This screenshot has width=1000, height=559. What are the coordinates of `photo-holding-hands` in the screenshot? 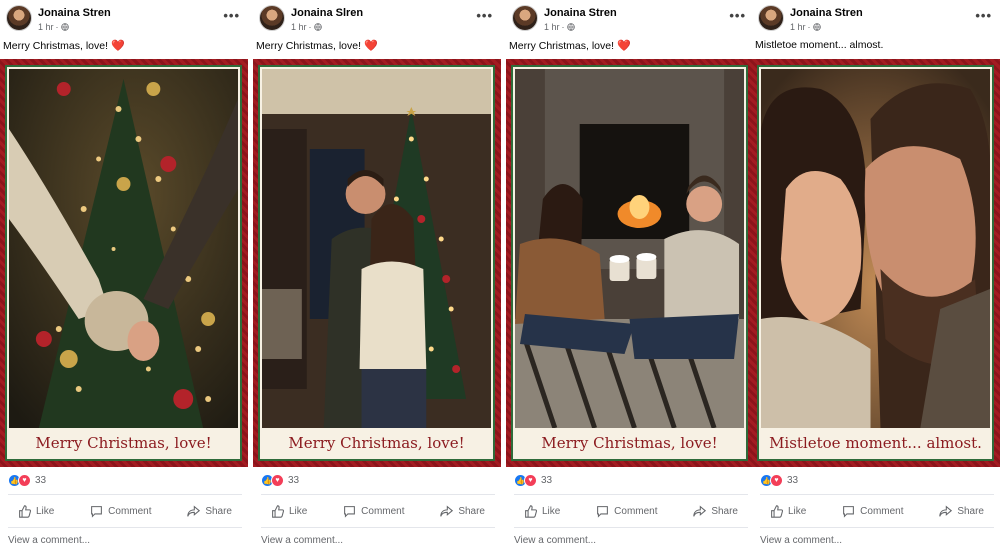 It's located at (123, 248).